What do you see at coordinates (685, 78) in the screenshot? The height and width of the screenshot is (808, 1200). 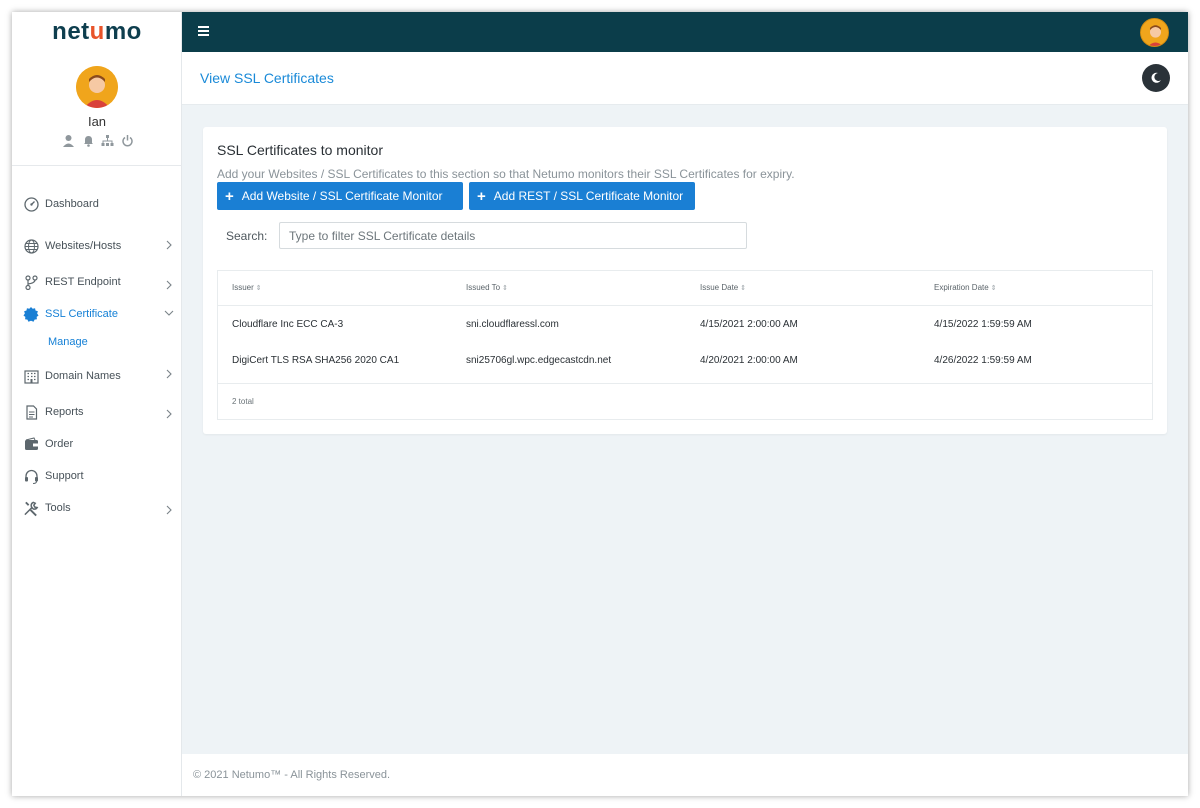 I see `page-header: View SSL Certificates` at bounding box center [685, 78].